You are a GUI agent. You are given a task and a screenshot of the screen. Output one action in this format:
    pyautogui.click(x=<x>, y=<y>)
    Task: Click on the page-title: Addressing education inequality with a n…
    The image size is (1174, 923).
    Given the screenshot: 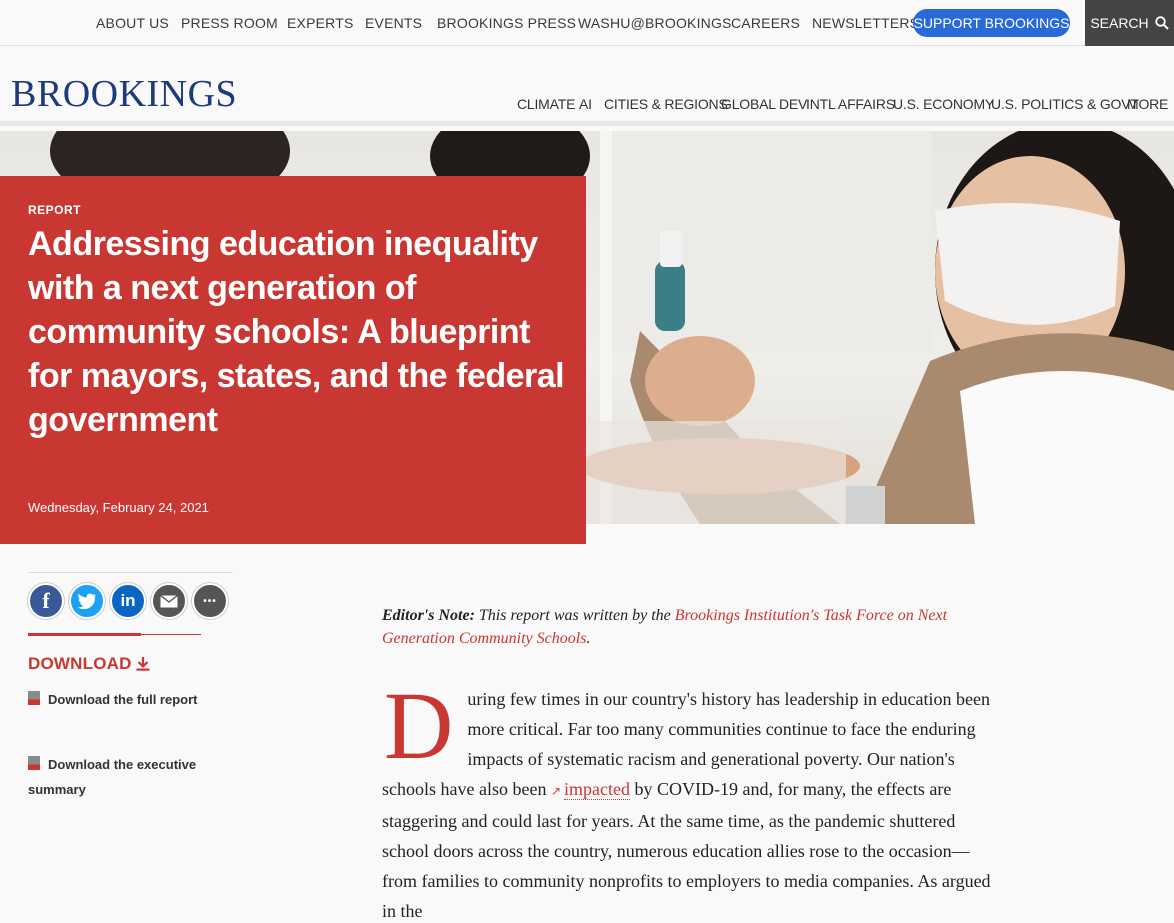 What is the action you would take?
    pyautogui.click(x=296, y=332)
    